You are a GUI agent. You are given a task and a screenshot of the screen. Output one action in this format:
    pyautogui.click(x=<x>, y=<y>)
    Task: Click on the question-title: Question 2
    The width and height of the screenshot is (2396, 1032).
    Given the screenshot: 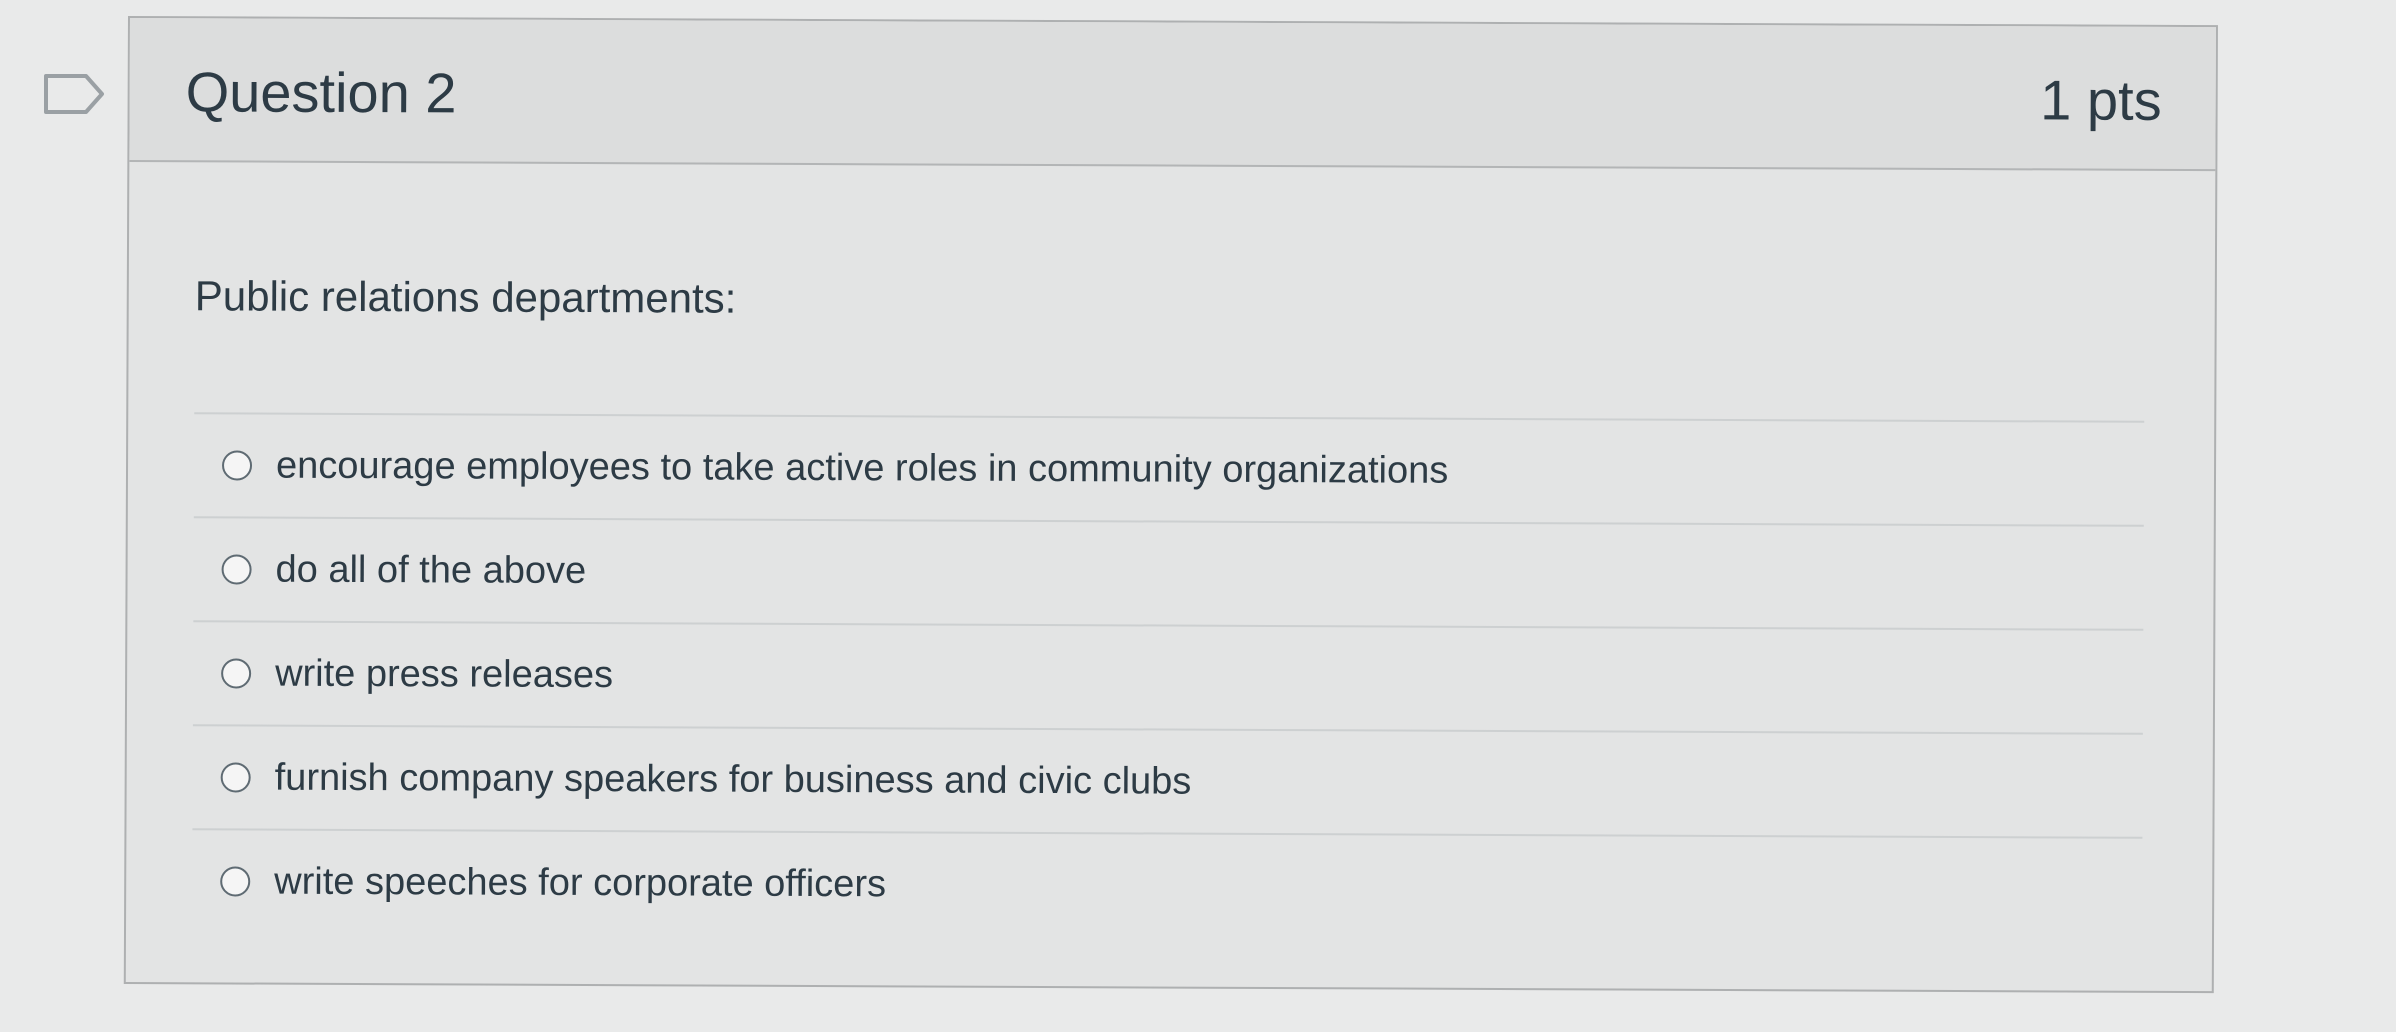 What is the action you would take?
    pyautogui.click(x=321, y=92)
    